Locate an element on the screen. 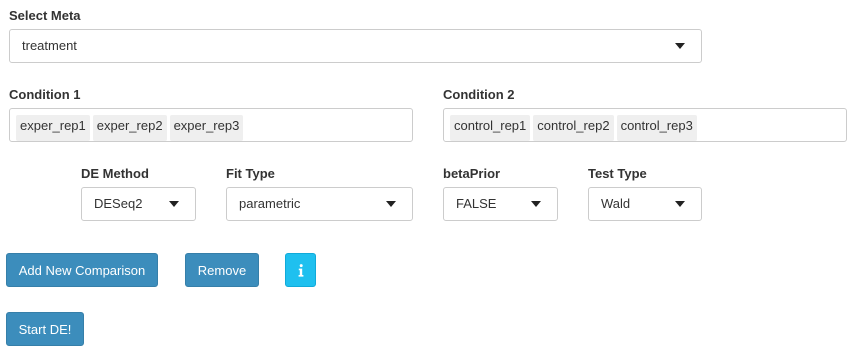 This screenshot has height=355, width=856. de-method-label: DE Method is located at coordinates (115, 173).